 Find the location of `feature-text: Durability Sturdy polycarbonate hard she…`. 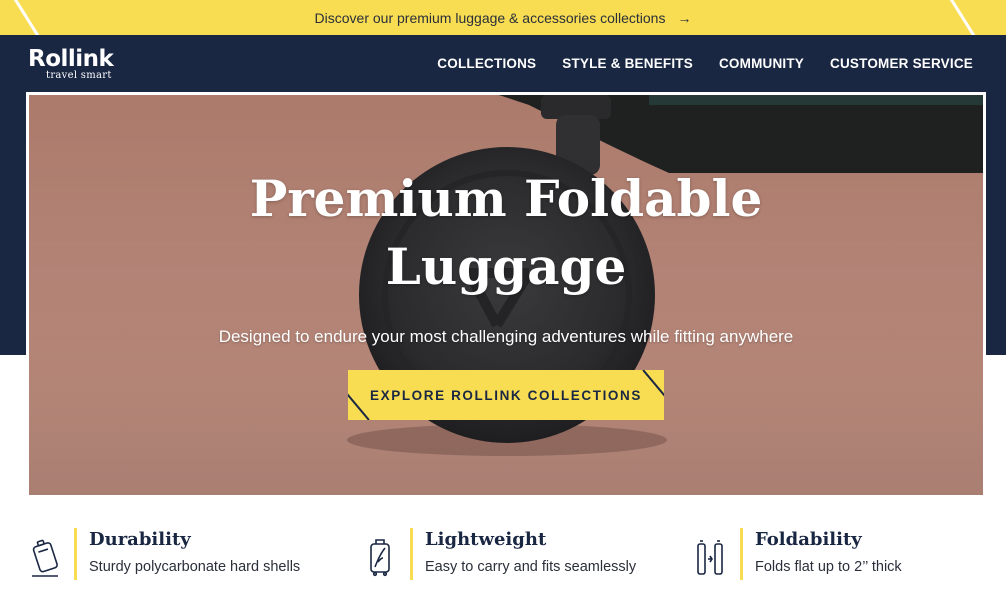

feature-text: Durability Sturdy polycarbonate hard she… is located at coordinates (194, 551).